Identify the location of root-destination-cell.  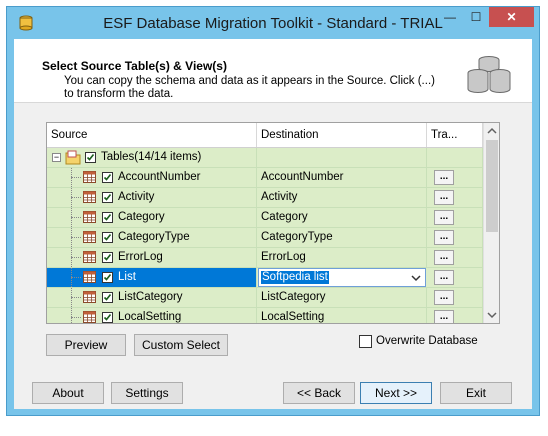
(342, 157).